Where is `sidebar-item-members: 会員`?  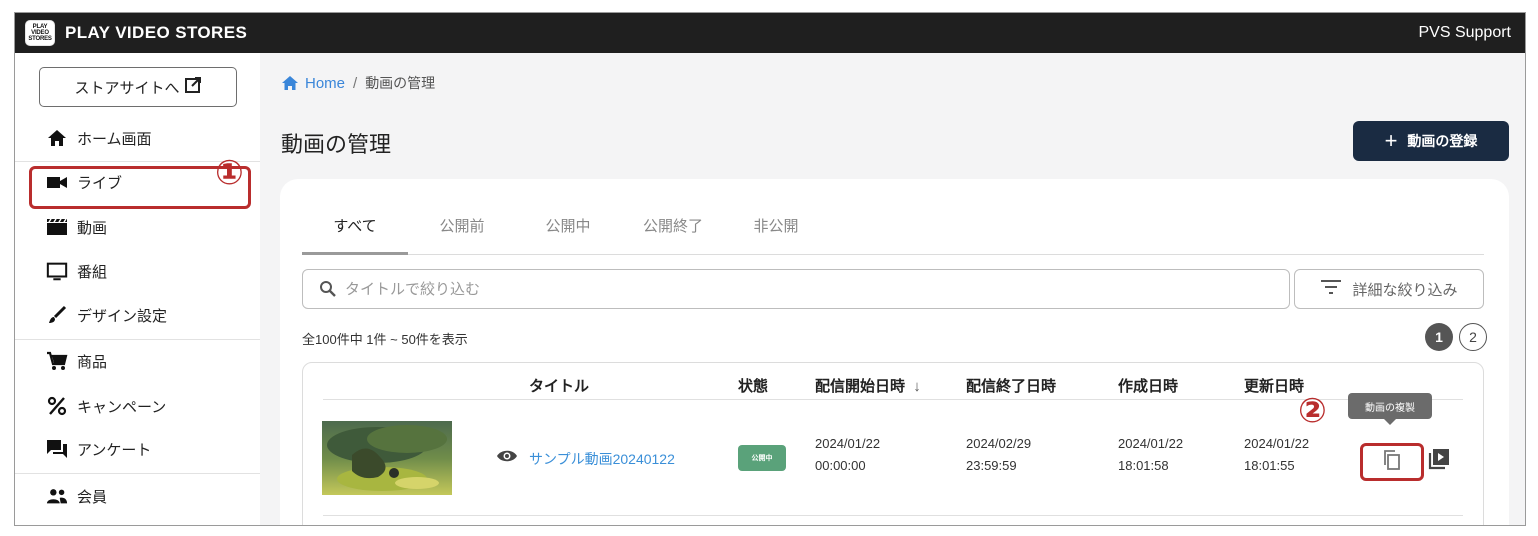 sidebar-item-members: 会員 is located at coordinates (137, 496).